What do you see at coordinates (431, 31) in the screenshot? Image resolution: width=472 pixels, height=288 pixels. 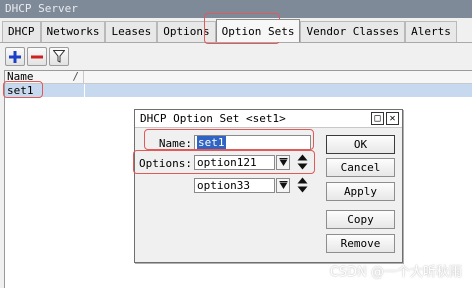 I see `tab-alerts: Alerts` at bounding box center [431, 31].